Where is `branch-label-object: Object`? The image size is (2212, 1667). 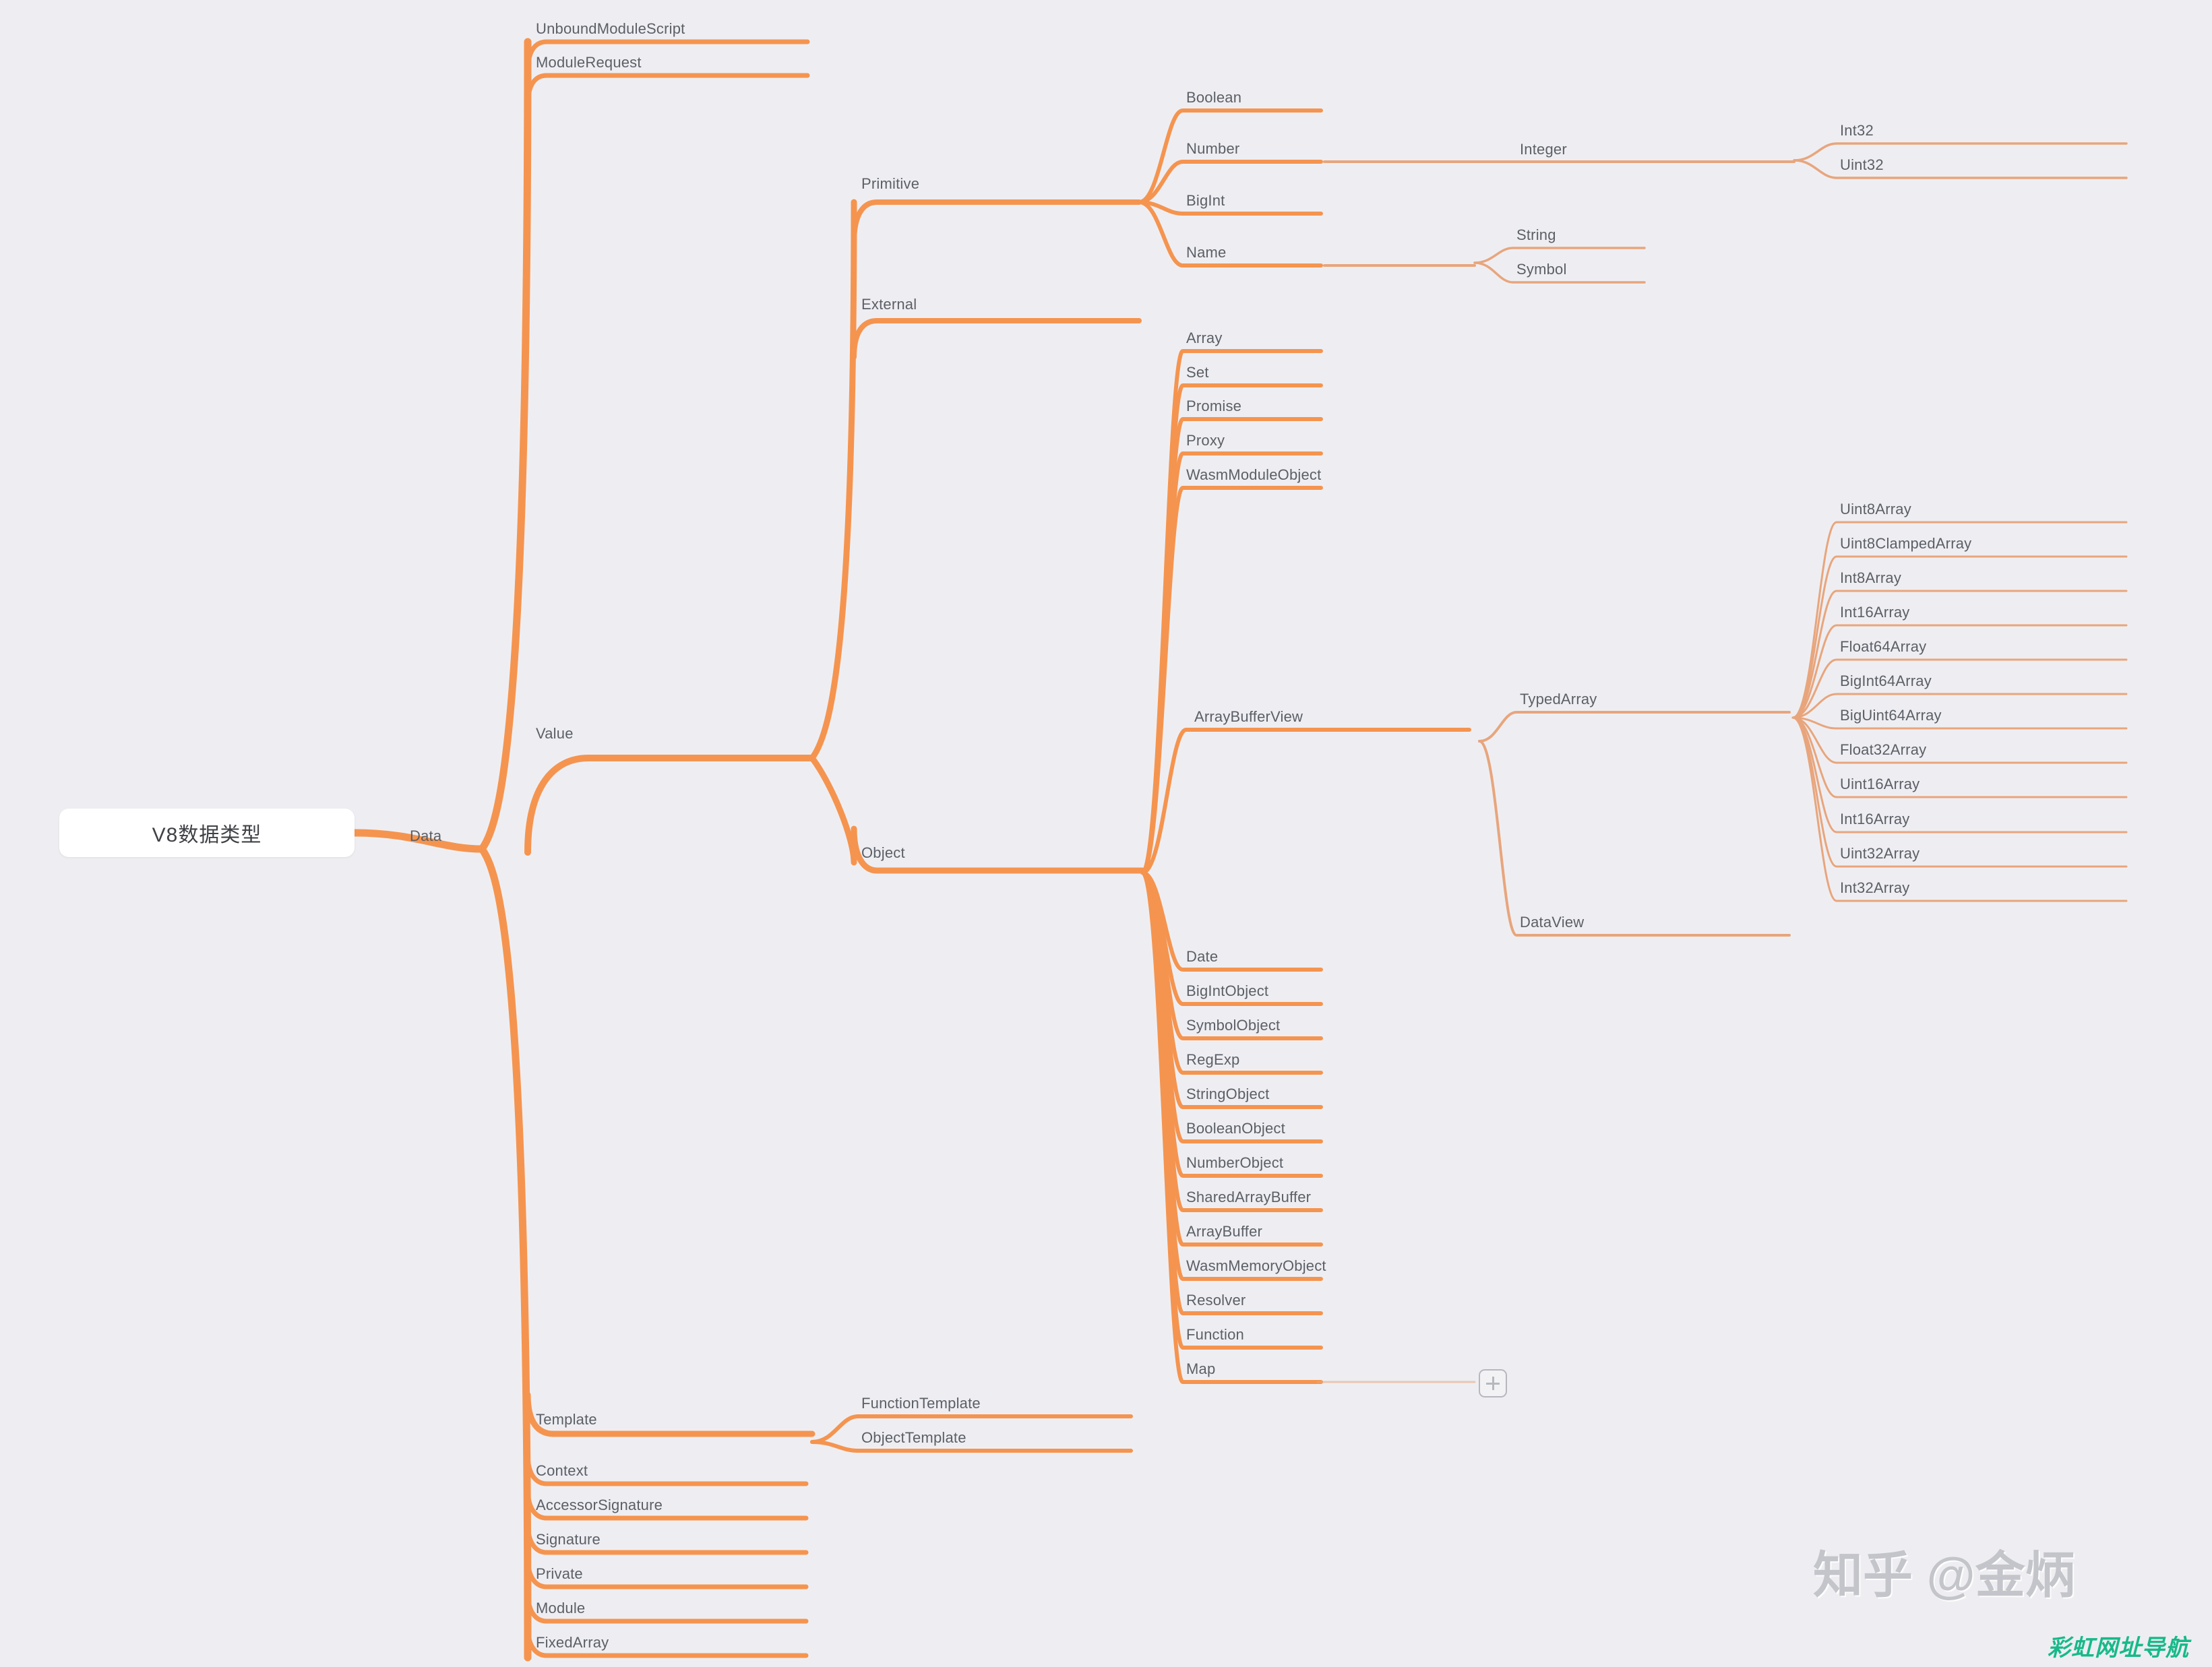
branch-label-object: Object is located at coordinates (883, 853).